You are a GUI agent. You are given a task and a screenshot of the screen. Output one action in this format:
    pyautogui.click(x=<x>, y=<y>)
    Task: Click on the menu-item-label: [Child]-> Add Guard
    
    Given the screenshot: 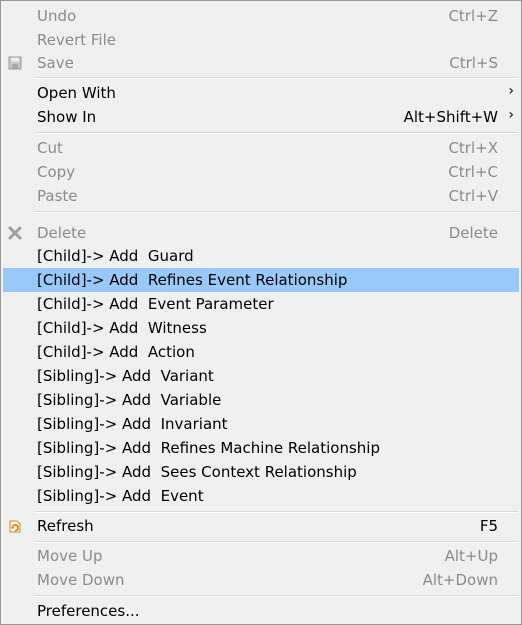 What is the action you would take?
    pyautogui.click(x=115, y=256)
    